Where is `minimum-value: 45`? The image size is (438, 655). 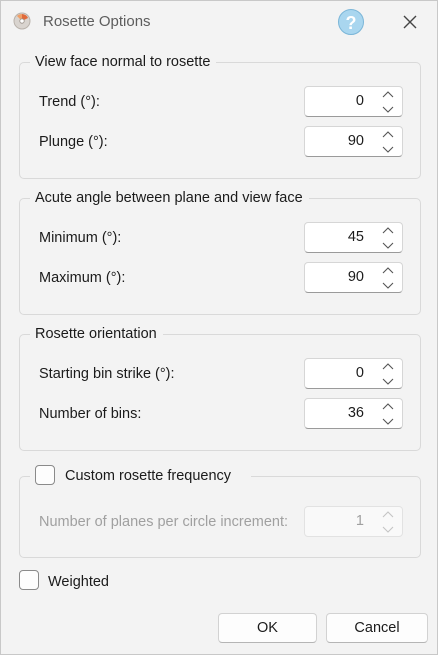 minimum-value: 45 is located at coordinates (355, 237).